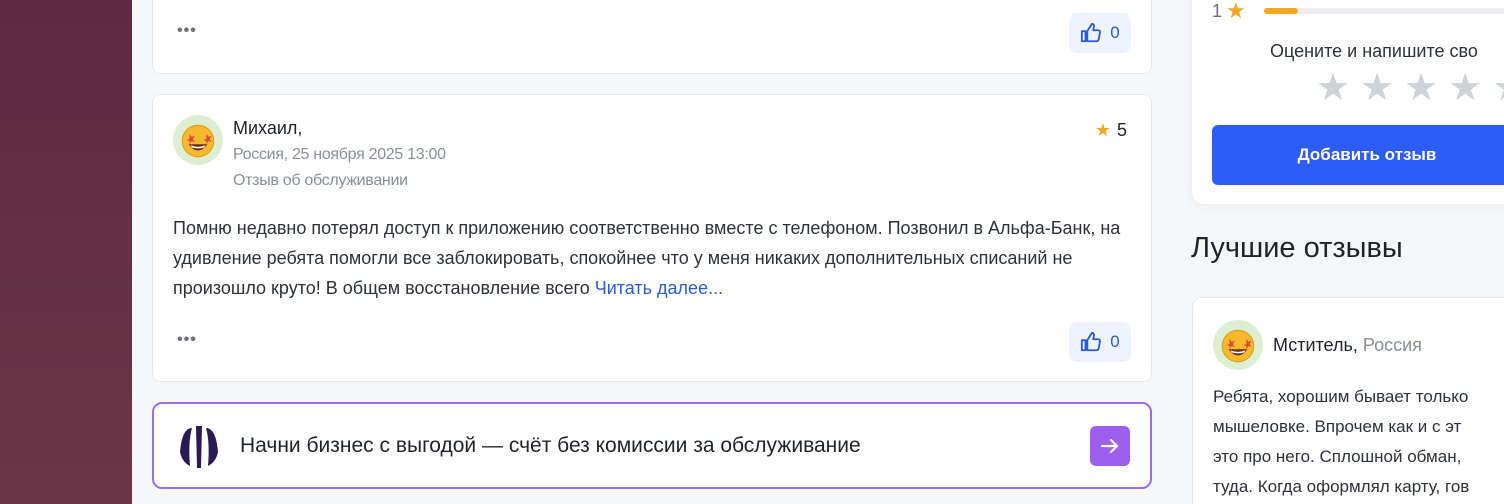 This screenshot has width=1504, height=504. Describe the element at coordinates (66, 252) in the screenshot. I see `left-background-strip` at that location.